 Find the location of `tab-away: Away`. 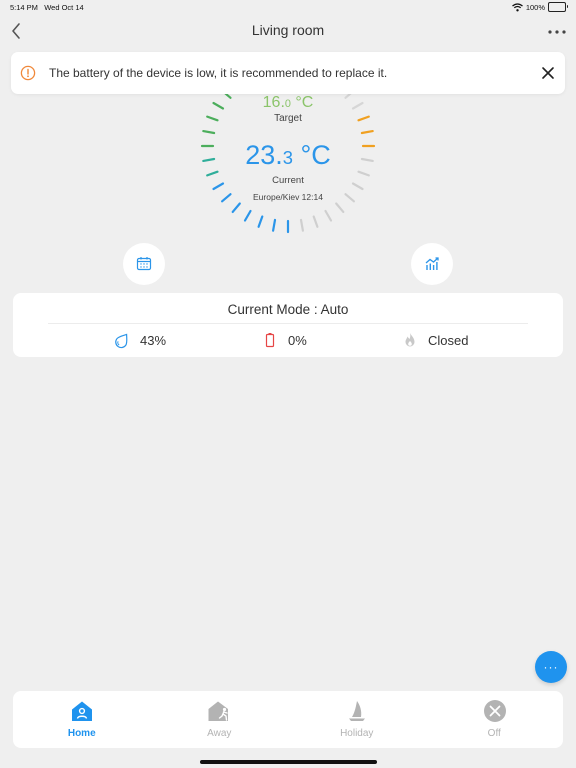

tab-away: Away is located at coordinates (220, 719).